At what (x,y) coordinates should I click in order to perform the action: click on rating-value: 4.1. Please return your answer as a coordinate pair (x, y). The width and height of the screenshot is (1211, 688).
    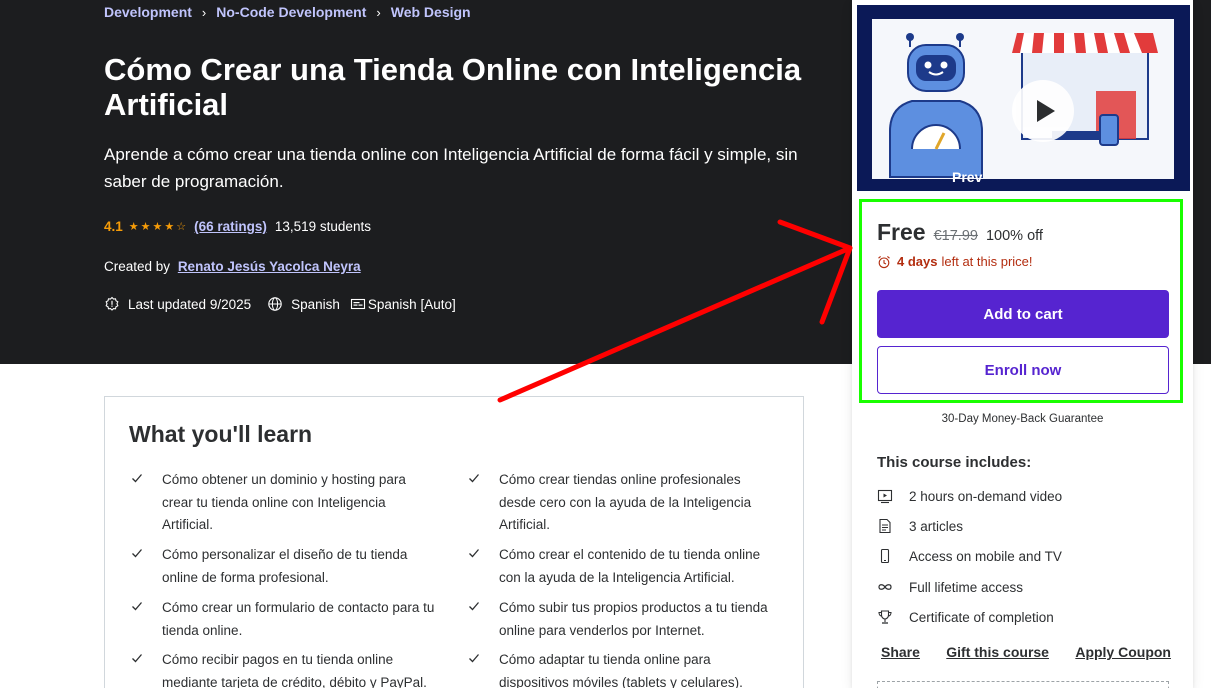
    Looking at the image, I should click on (113, 226).